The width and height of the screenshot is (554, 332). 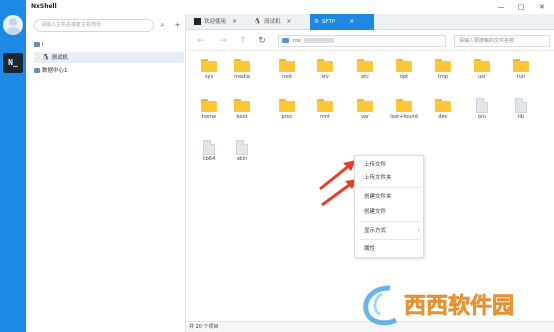 What do you see at coordinates (109, 57) in the screenshot?
I see `tree-item-test-host: 🐧 测试机` at bounding box center [109, 57].